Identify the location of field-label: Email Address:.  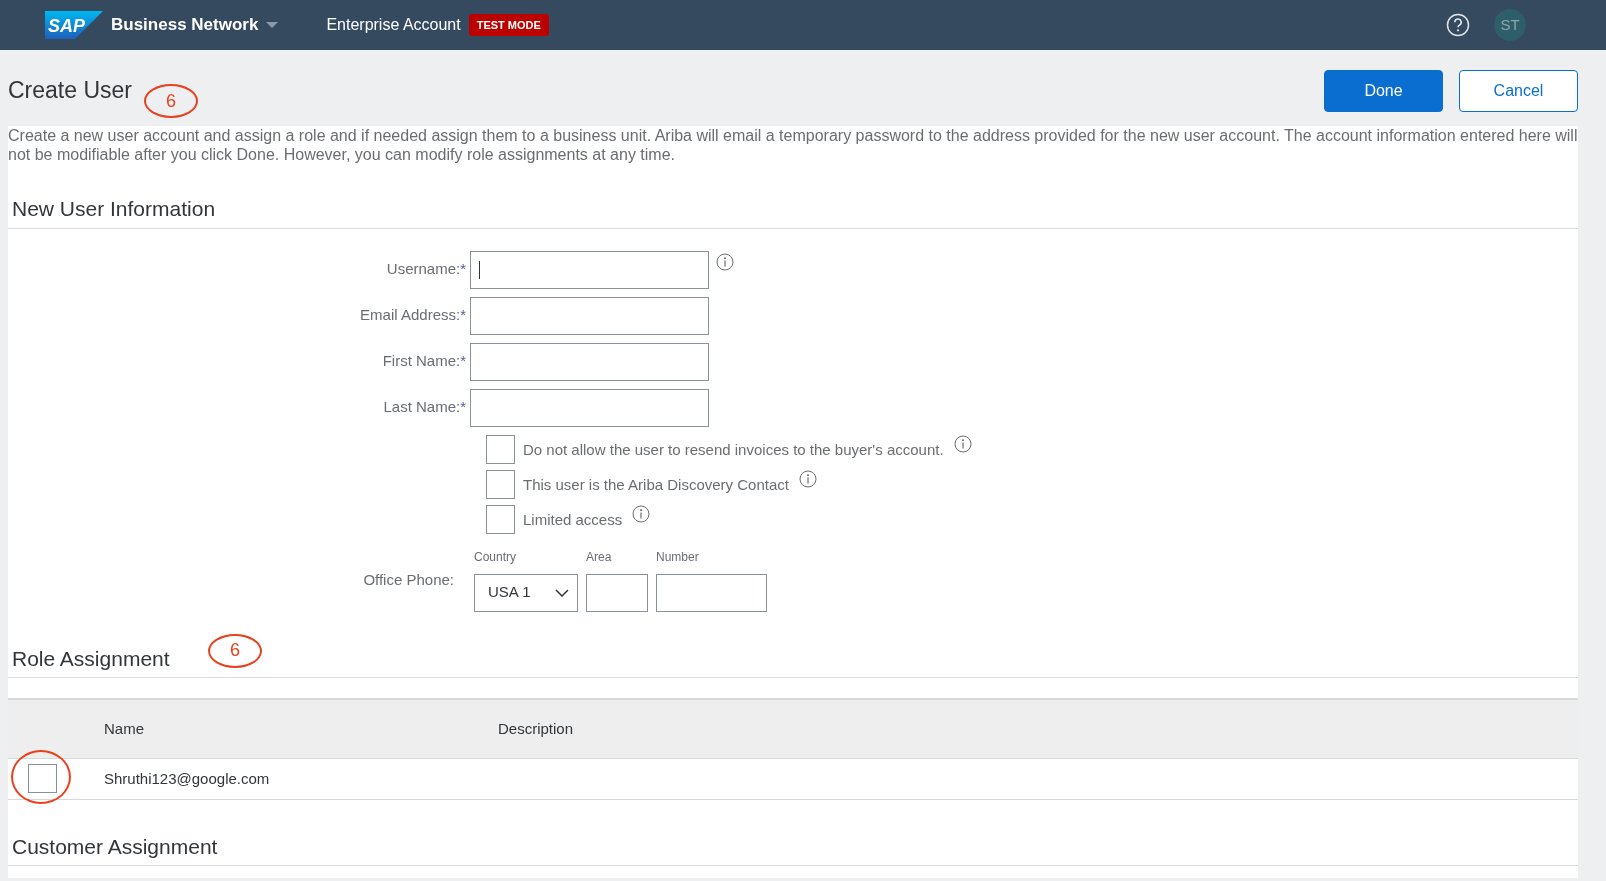
(410, 315).